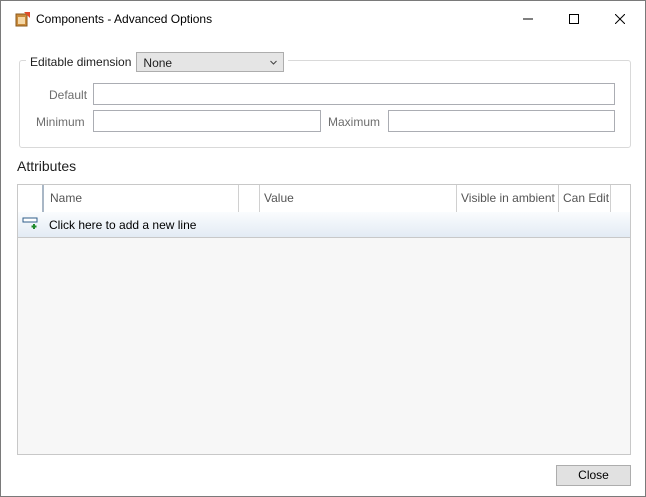 The width and height of the screenshot is (646, 497). I want to click on column-header-visible-in-ambient: Visible in ambient, so click(508, 198).